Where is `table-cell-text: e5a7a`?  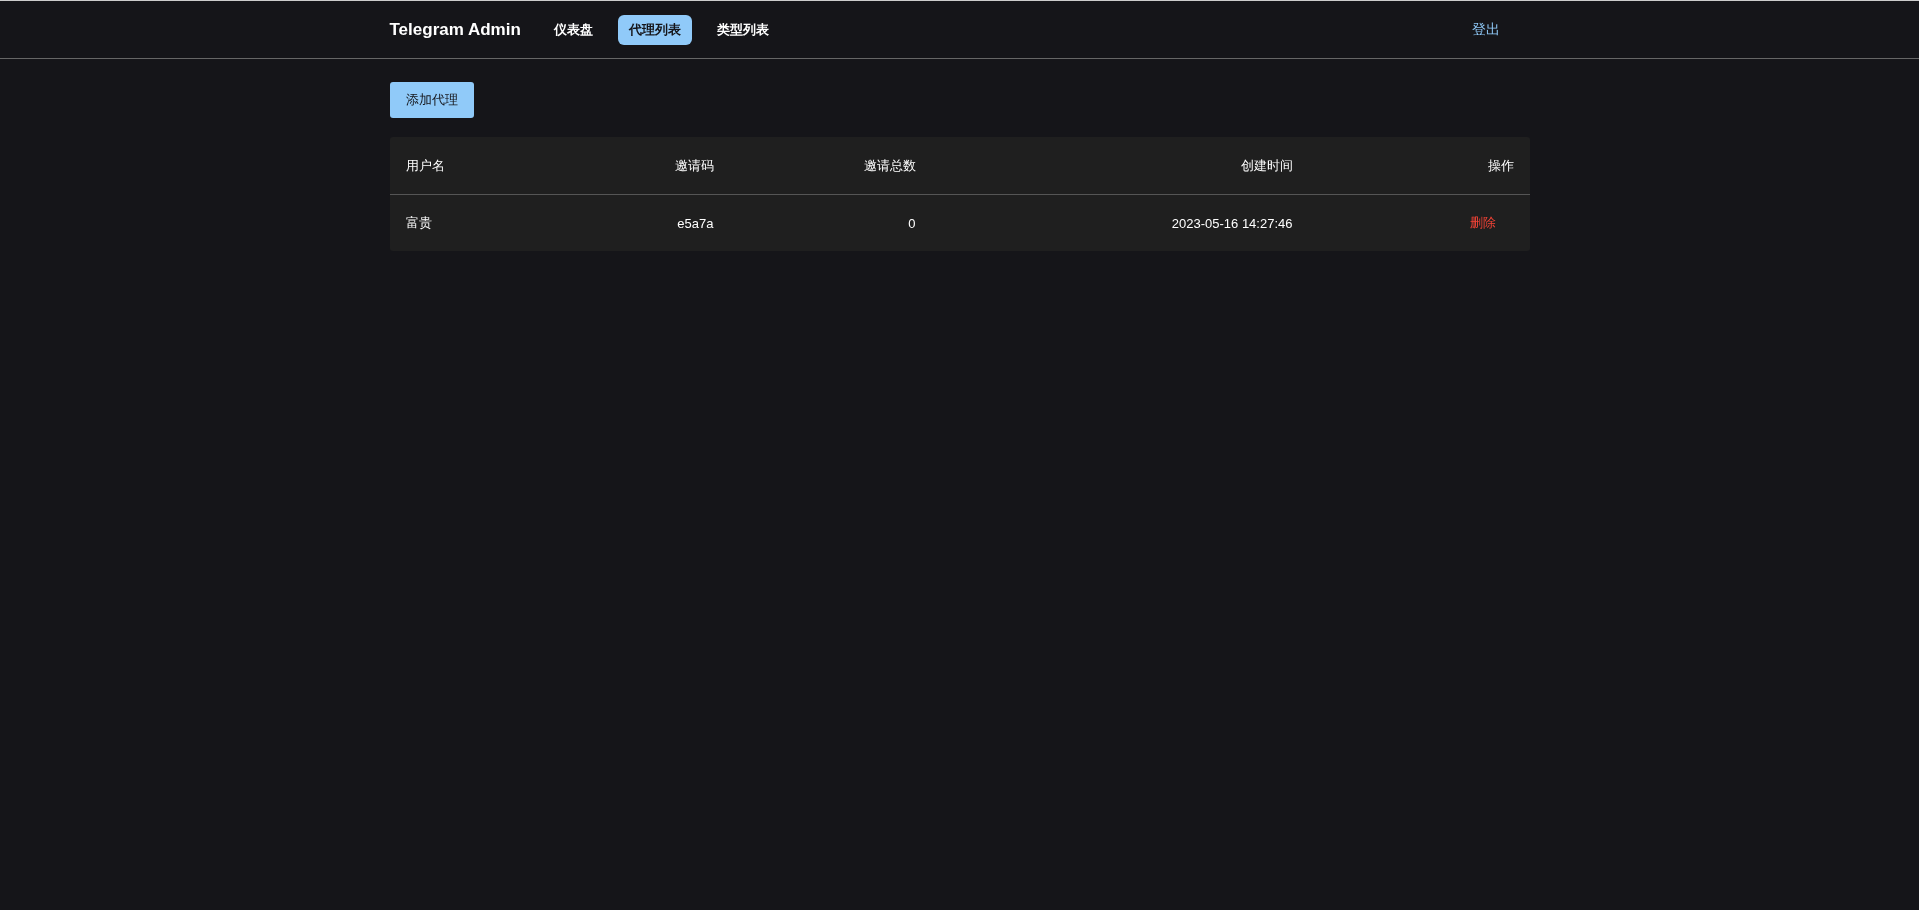
table-cell-text: e5a7a is located at coordinates (695, 223).